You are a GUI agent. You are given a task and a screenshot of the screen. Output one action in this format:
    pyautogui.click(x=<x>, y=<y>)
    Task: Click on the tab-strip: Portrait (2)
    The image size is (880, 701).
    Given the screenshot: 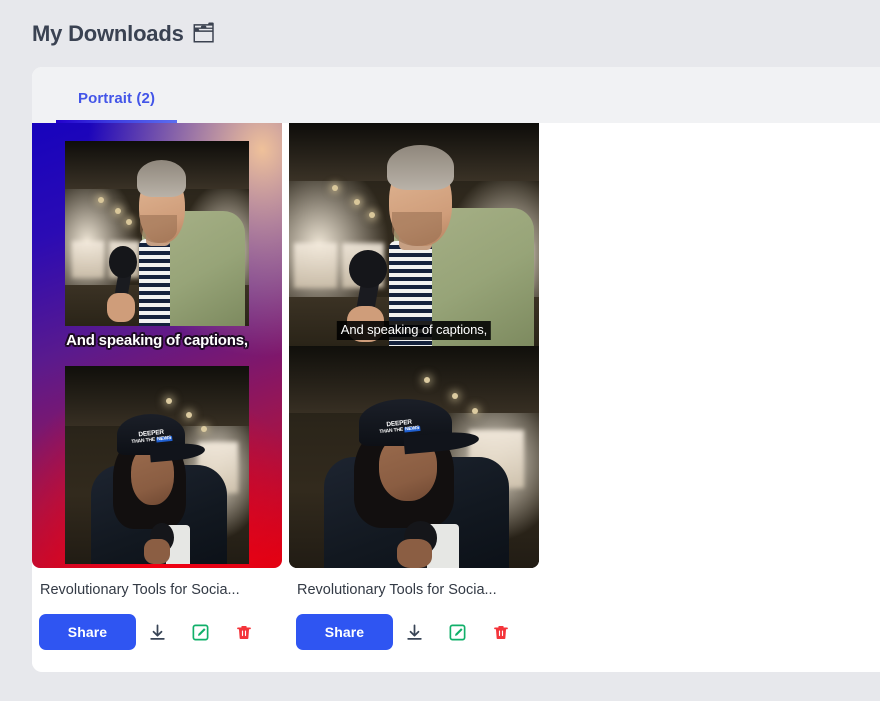 What is the action you would take?
    pyautogui.click(x=456, y=95)
    